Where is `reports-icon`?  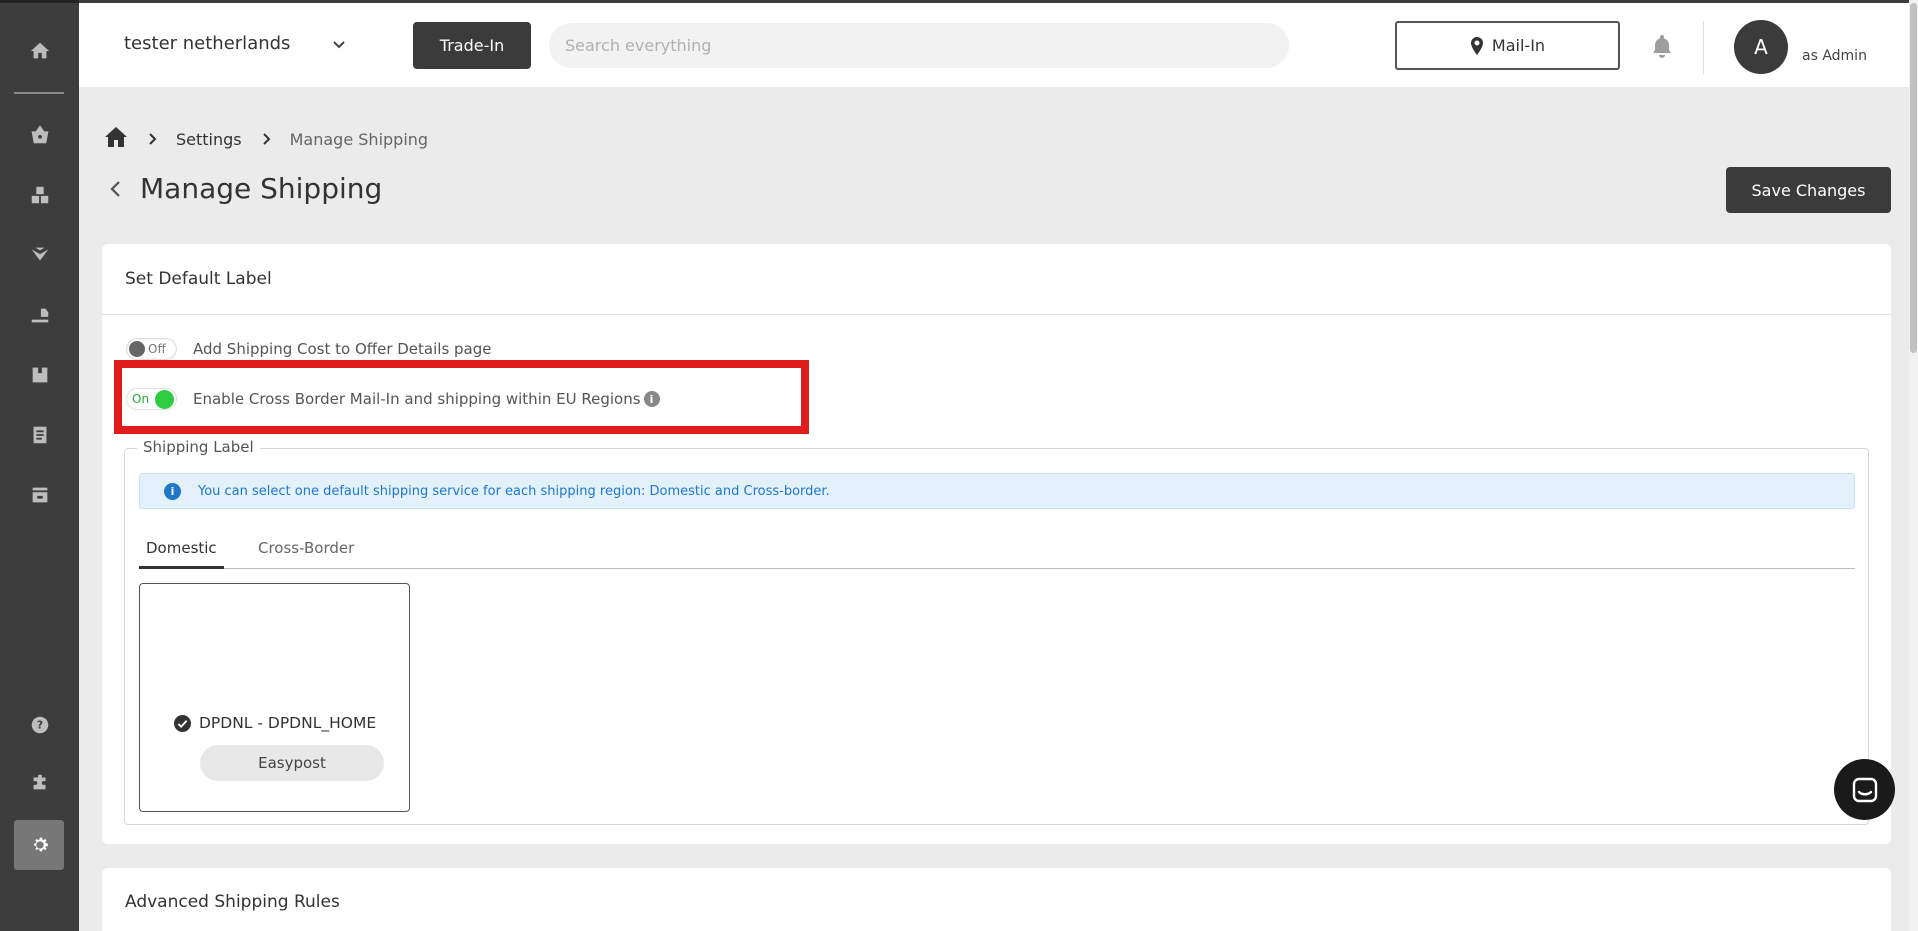
reports-icon is located at coordinates (39, 435).